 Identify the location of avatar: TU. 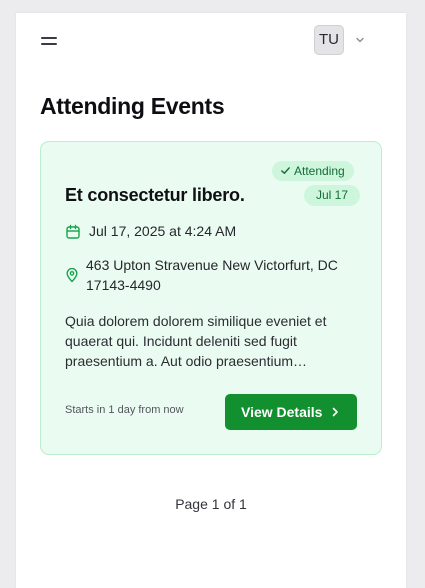
(329, 40).